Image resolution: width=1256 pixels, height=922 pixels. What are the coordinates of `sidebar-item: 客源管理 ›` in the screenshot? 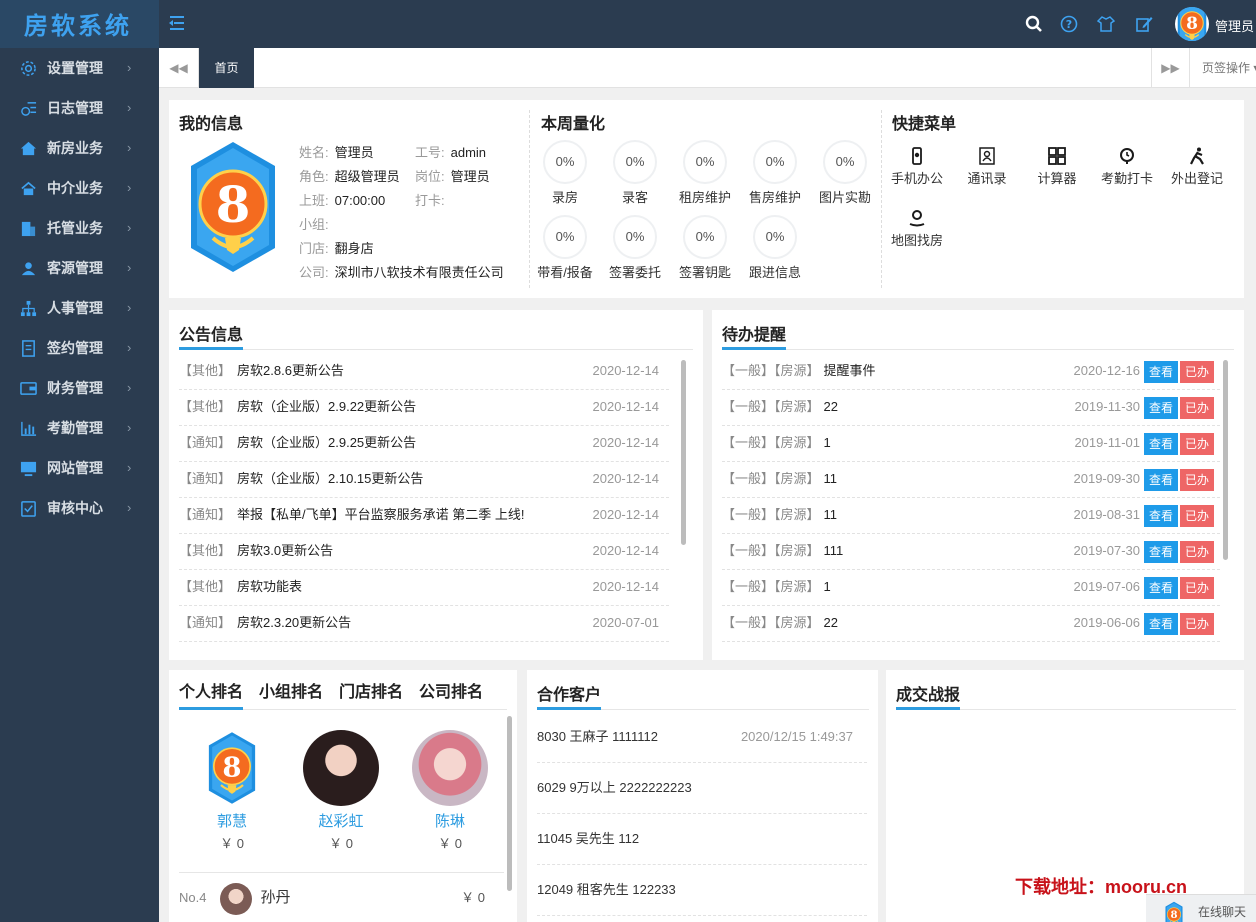 It's located at (79, 268).